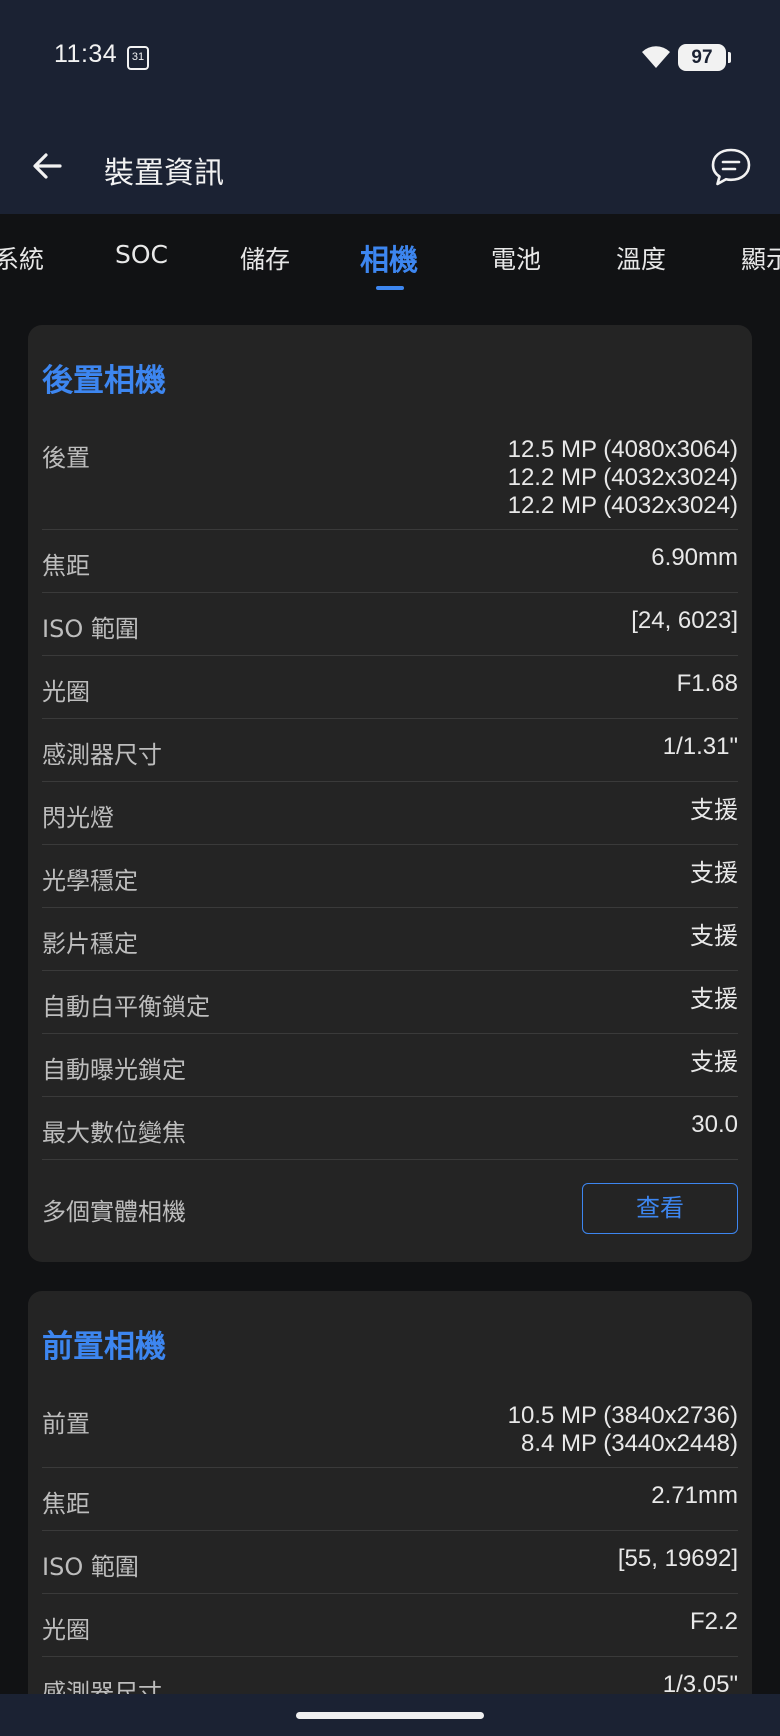 Image resolution: width=780 pixels, height=1736 pixels. Describe the element at coordinates (694, 1495) in the screenshot. I see `row-value: 2.71mm` at that location.